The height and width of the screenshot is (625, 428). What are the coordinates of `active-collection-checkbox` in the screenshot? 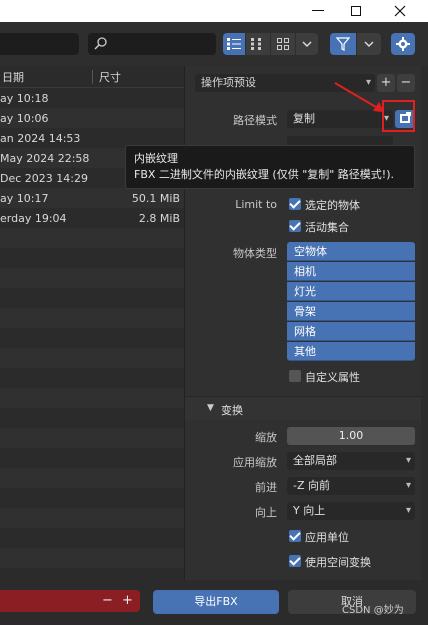 It's located at (295, 226).